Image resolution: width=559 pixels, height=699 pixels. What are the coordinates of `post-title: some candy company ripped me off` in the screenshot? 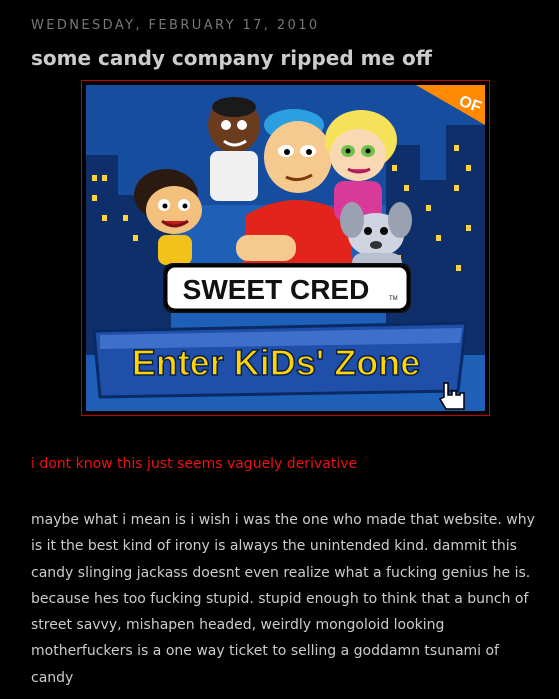 It's located at (231, 58).